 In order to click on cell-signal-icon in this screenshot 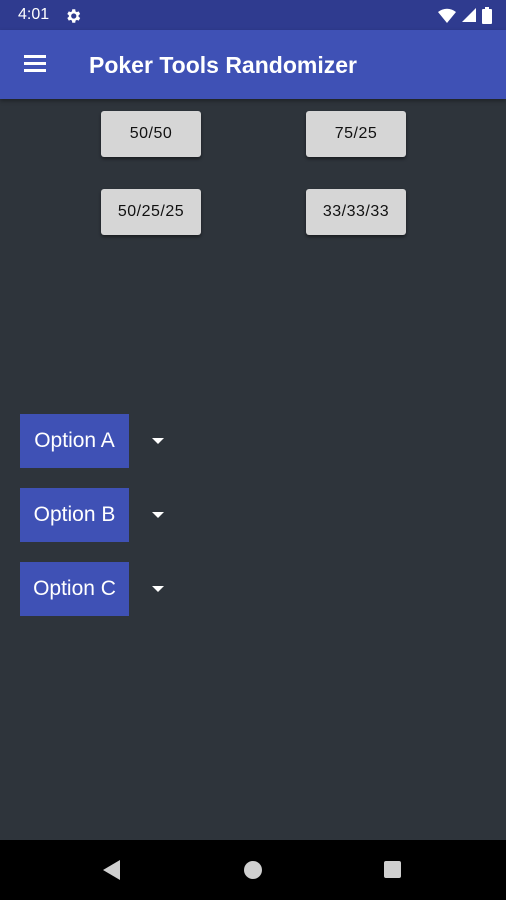, I will do `click(469, 15)`.